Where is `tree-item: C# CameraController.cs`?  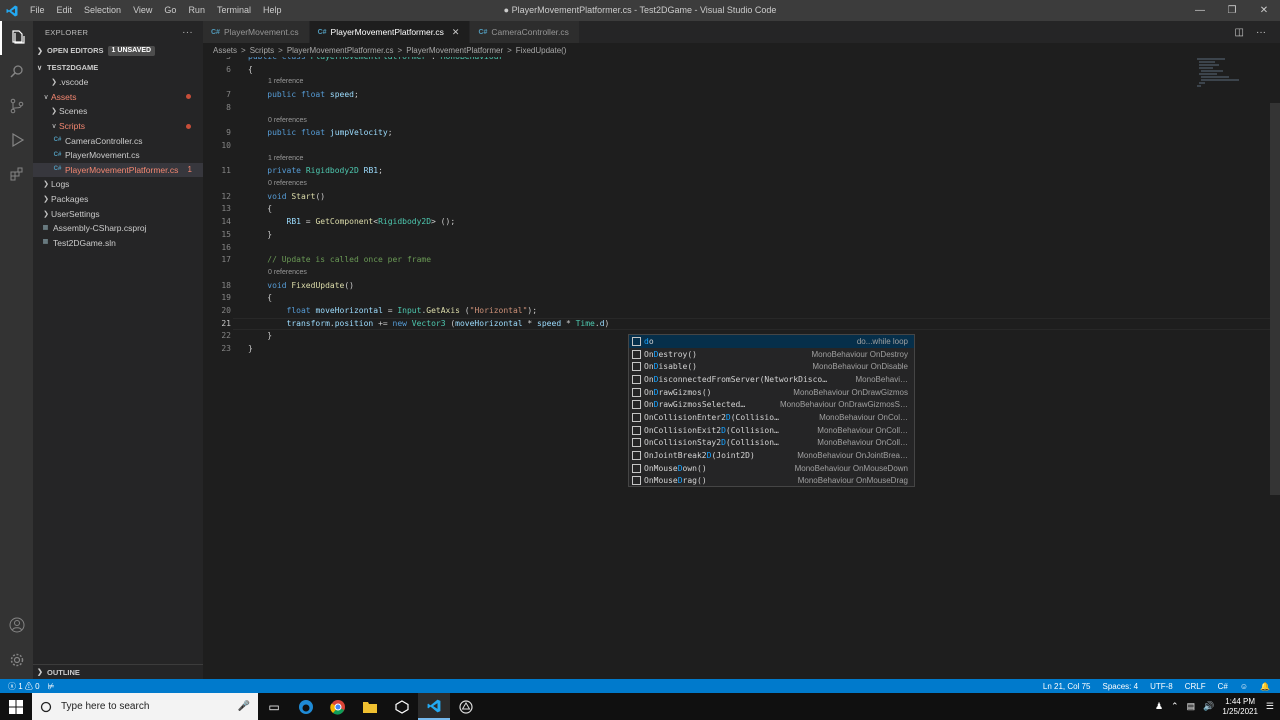
tree-item: C# CameraController.cs is located at coordinates (118, 140).